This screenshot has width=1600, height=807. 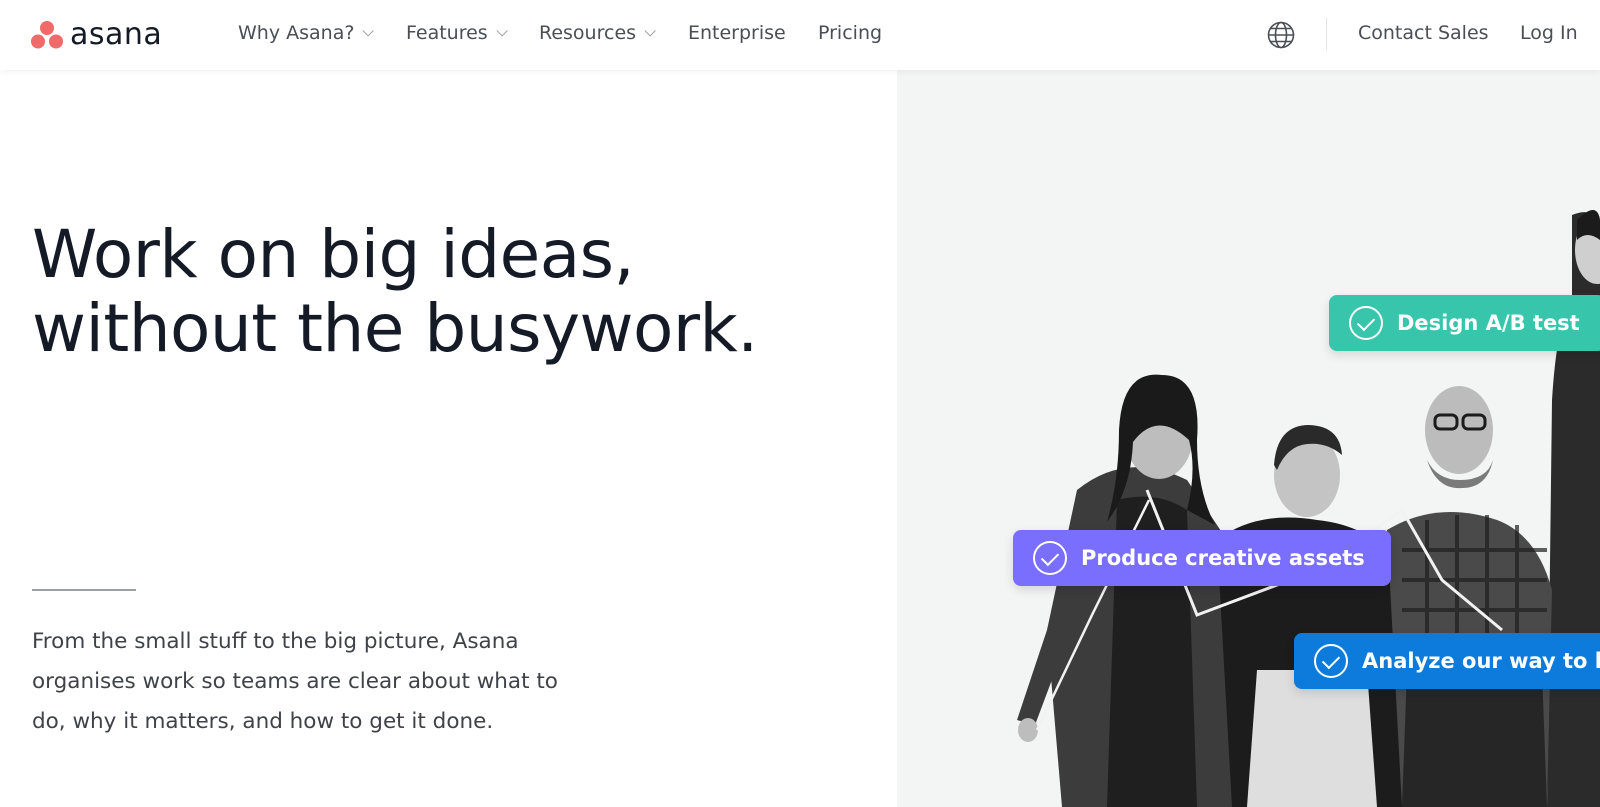 I want to click on logo-wordmark: asana, so click(x=116, y=34).